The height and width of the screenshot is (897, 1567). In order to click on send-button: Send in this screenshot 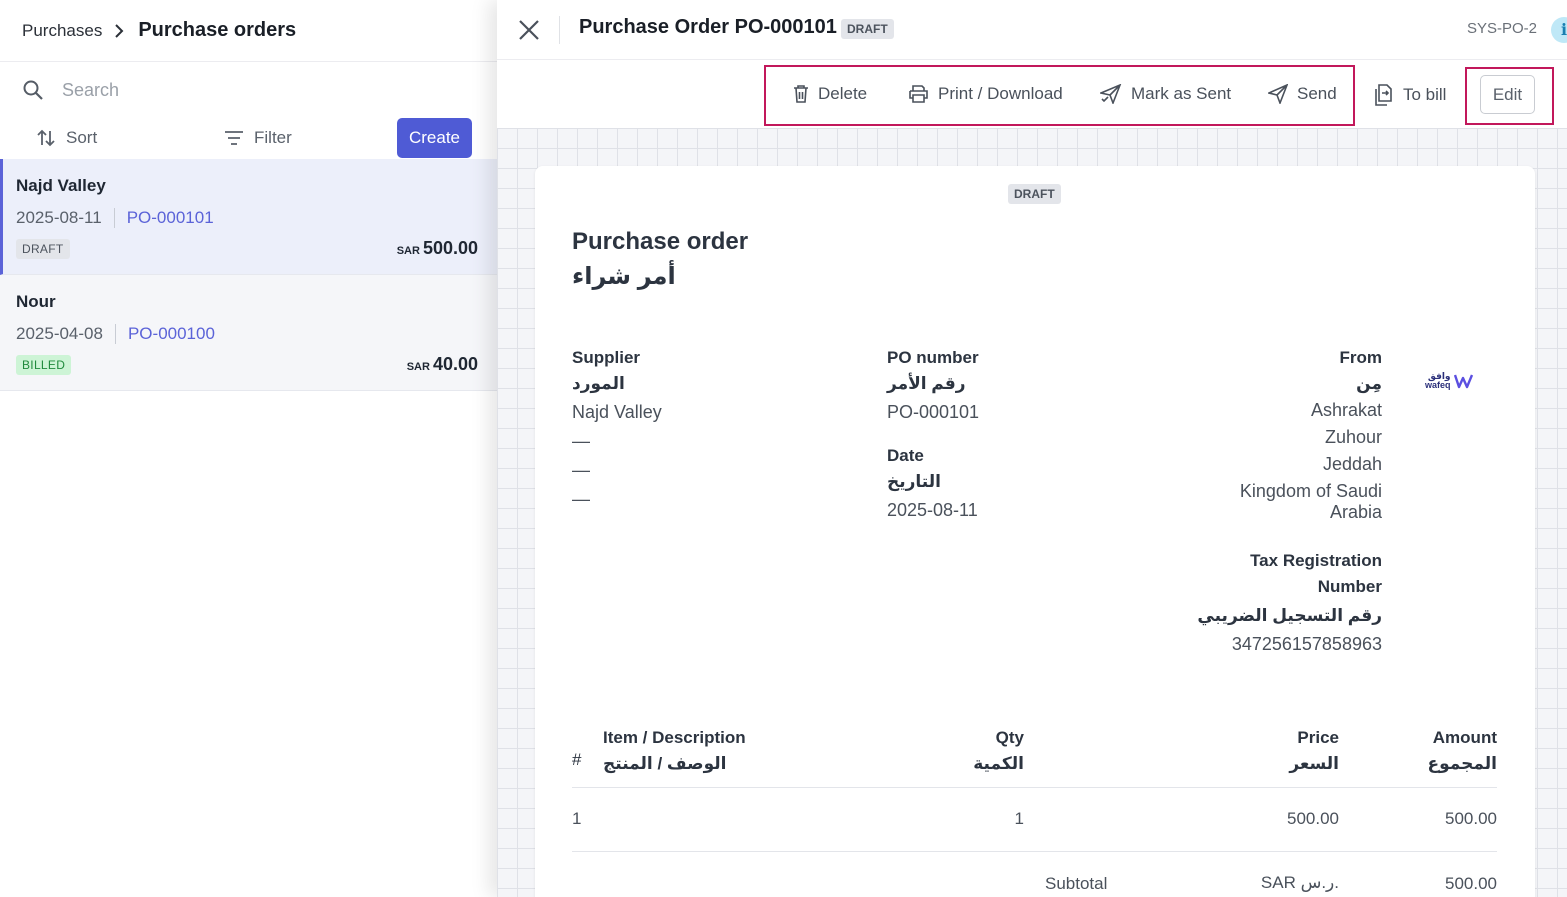, I will do `click(1302, 94)`.